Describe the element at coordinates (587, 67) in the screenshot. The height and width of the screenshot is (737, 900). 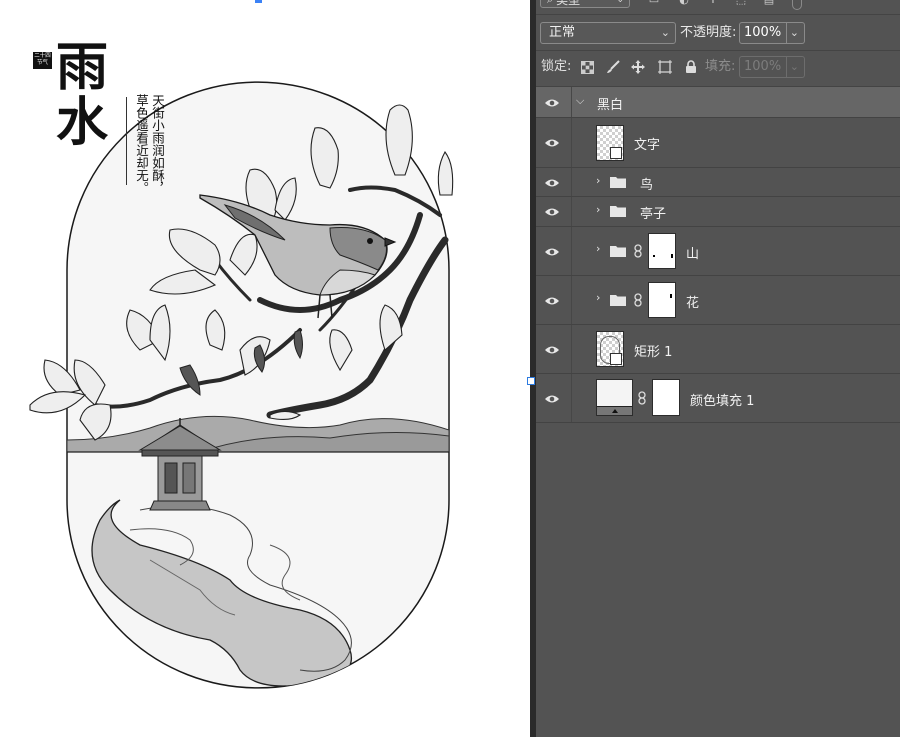
I see `lock-transparent-pixels-icon` at that location.